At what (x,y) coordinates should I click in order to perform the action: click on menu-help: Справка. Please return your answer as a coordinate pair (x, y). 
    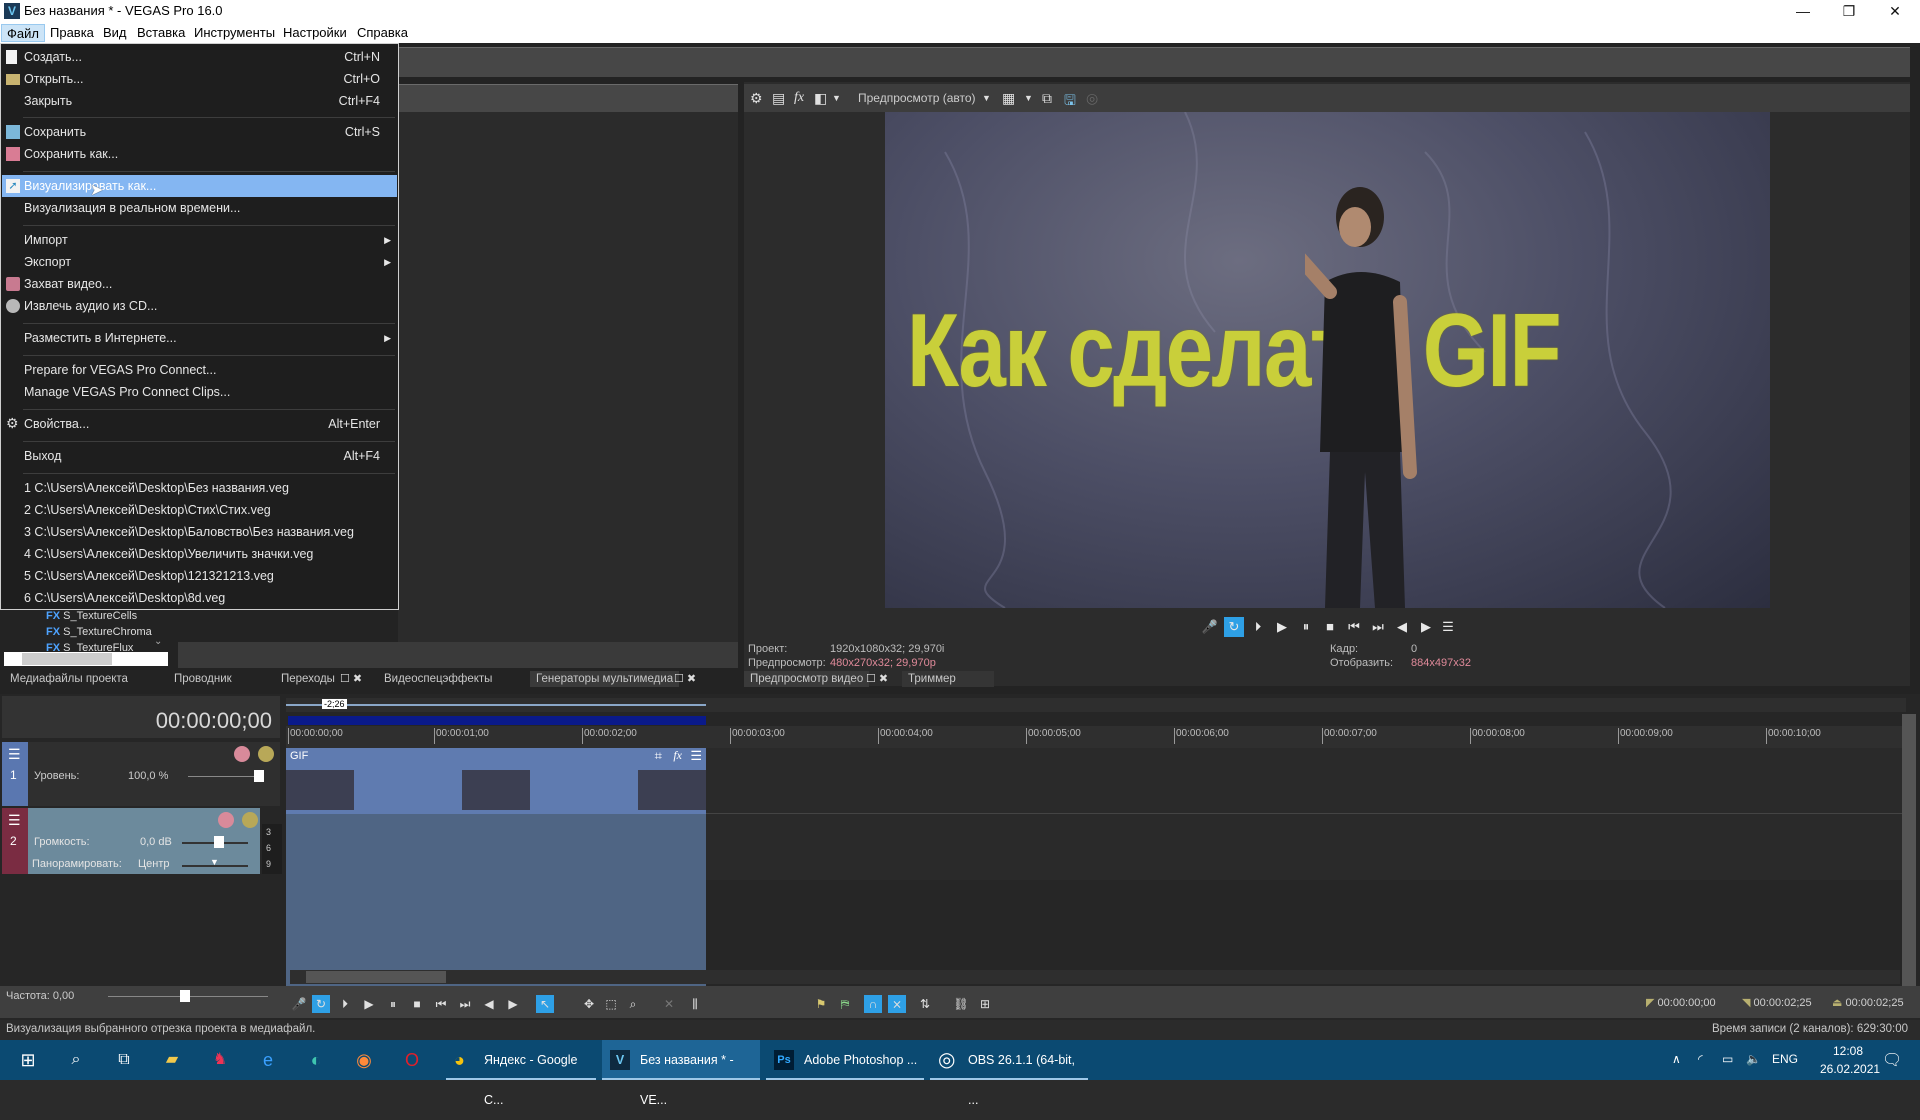
    Looking at the image, I should click on (382, 33).